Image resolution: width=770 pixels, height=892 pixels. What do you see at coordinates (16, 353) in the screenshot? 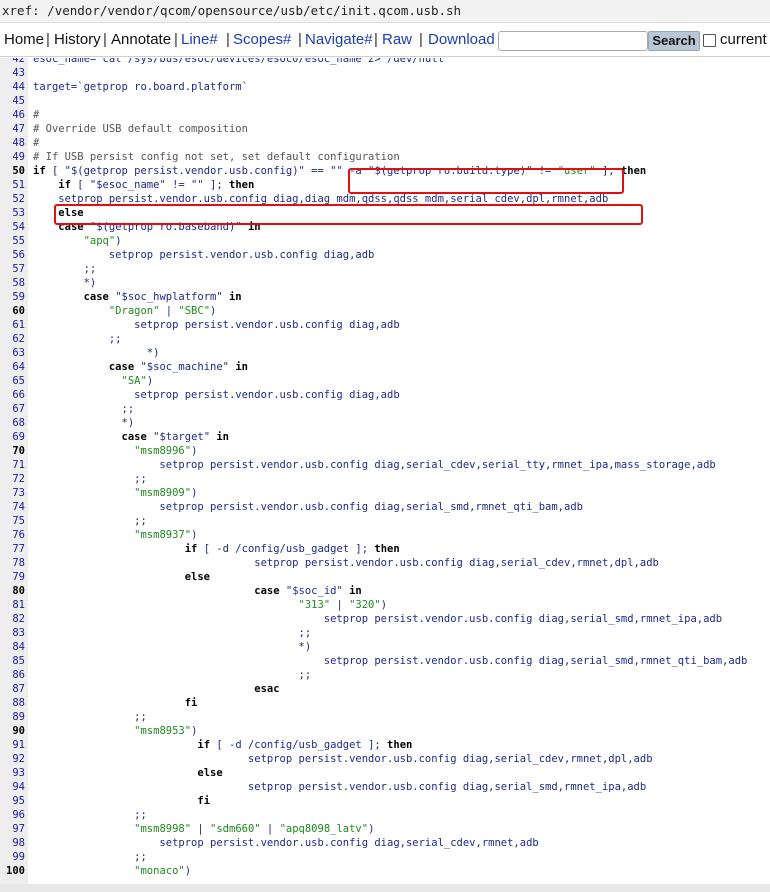
I see `line-number: 63` at bounding box center [16, 353].